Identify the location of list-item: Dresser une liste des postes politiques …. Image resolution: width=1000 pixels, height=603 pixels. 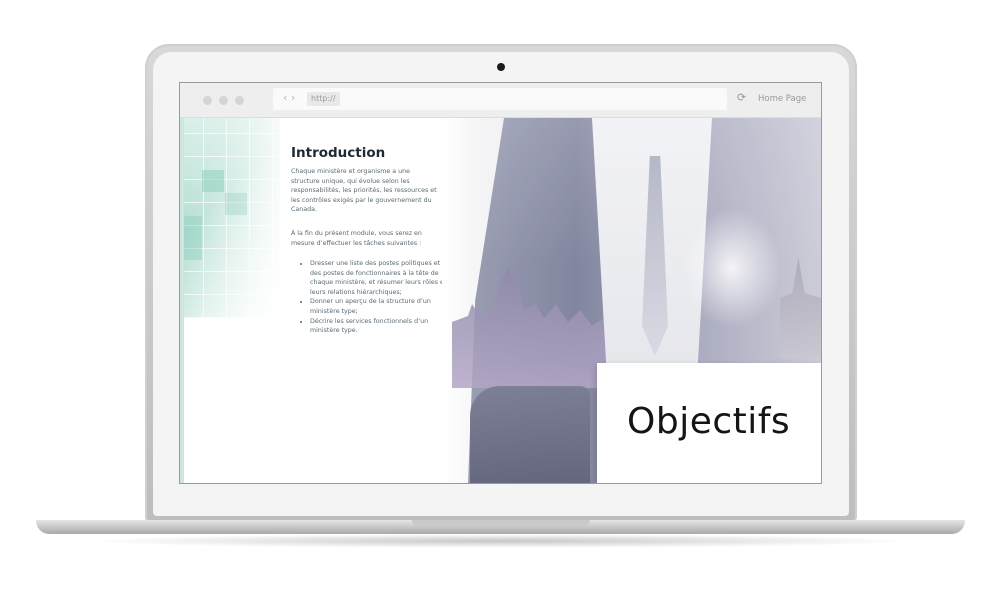
(380, 278).